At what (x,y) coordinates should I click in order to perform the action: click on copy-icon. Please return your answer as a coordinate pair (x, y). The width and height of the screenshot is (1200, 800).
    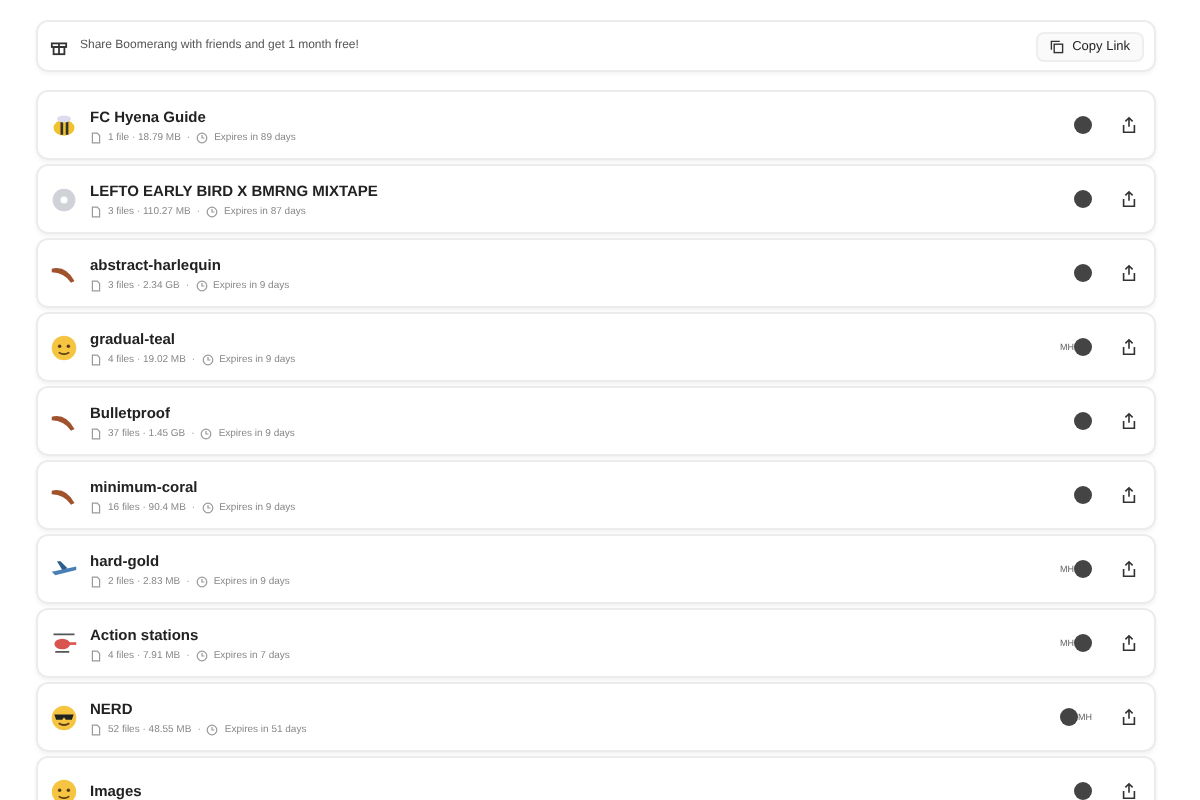
    Looking at the image, I should click on (1057, 46).